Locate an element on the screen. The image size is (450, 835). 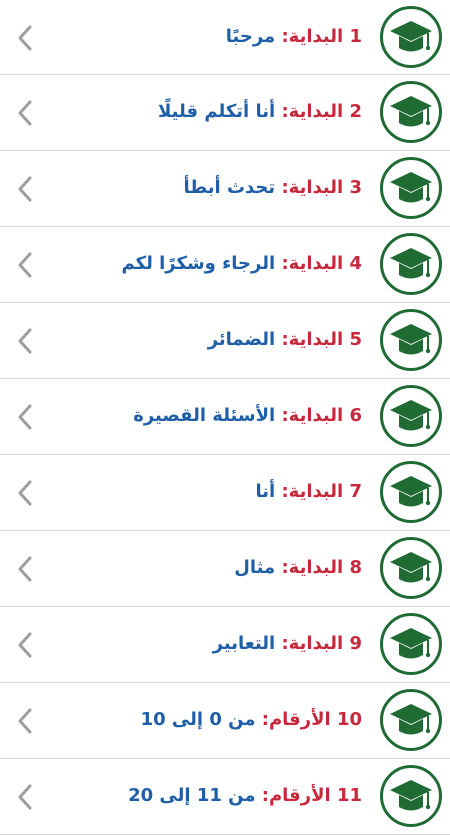
lesson-title: 6 البداية: الأسئلة القصيرة is located at coordinates (247, 416).